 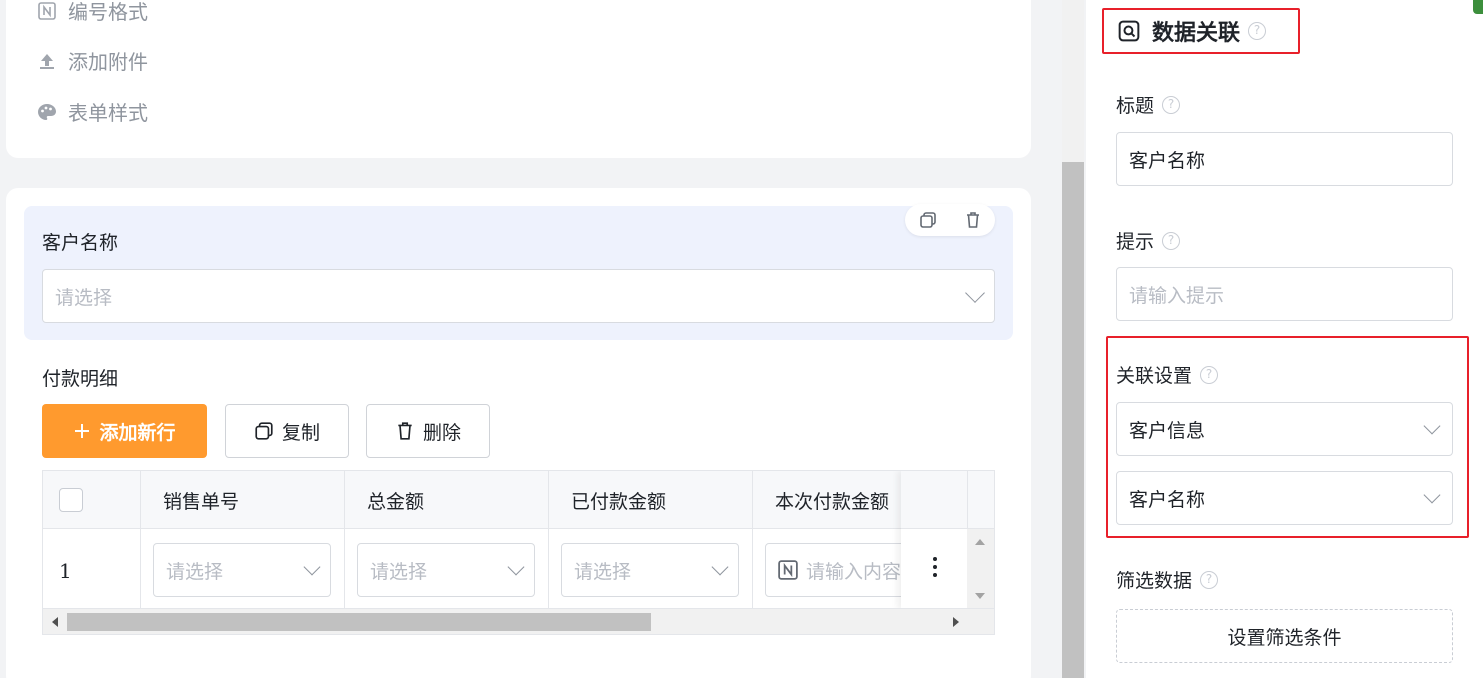 What do you see at coordinates (300, 432) in the screenshot?
I see `copy-label: 复制` at bounding box center [300, 432].